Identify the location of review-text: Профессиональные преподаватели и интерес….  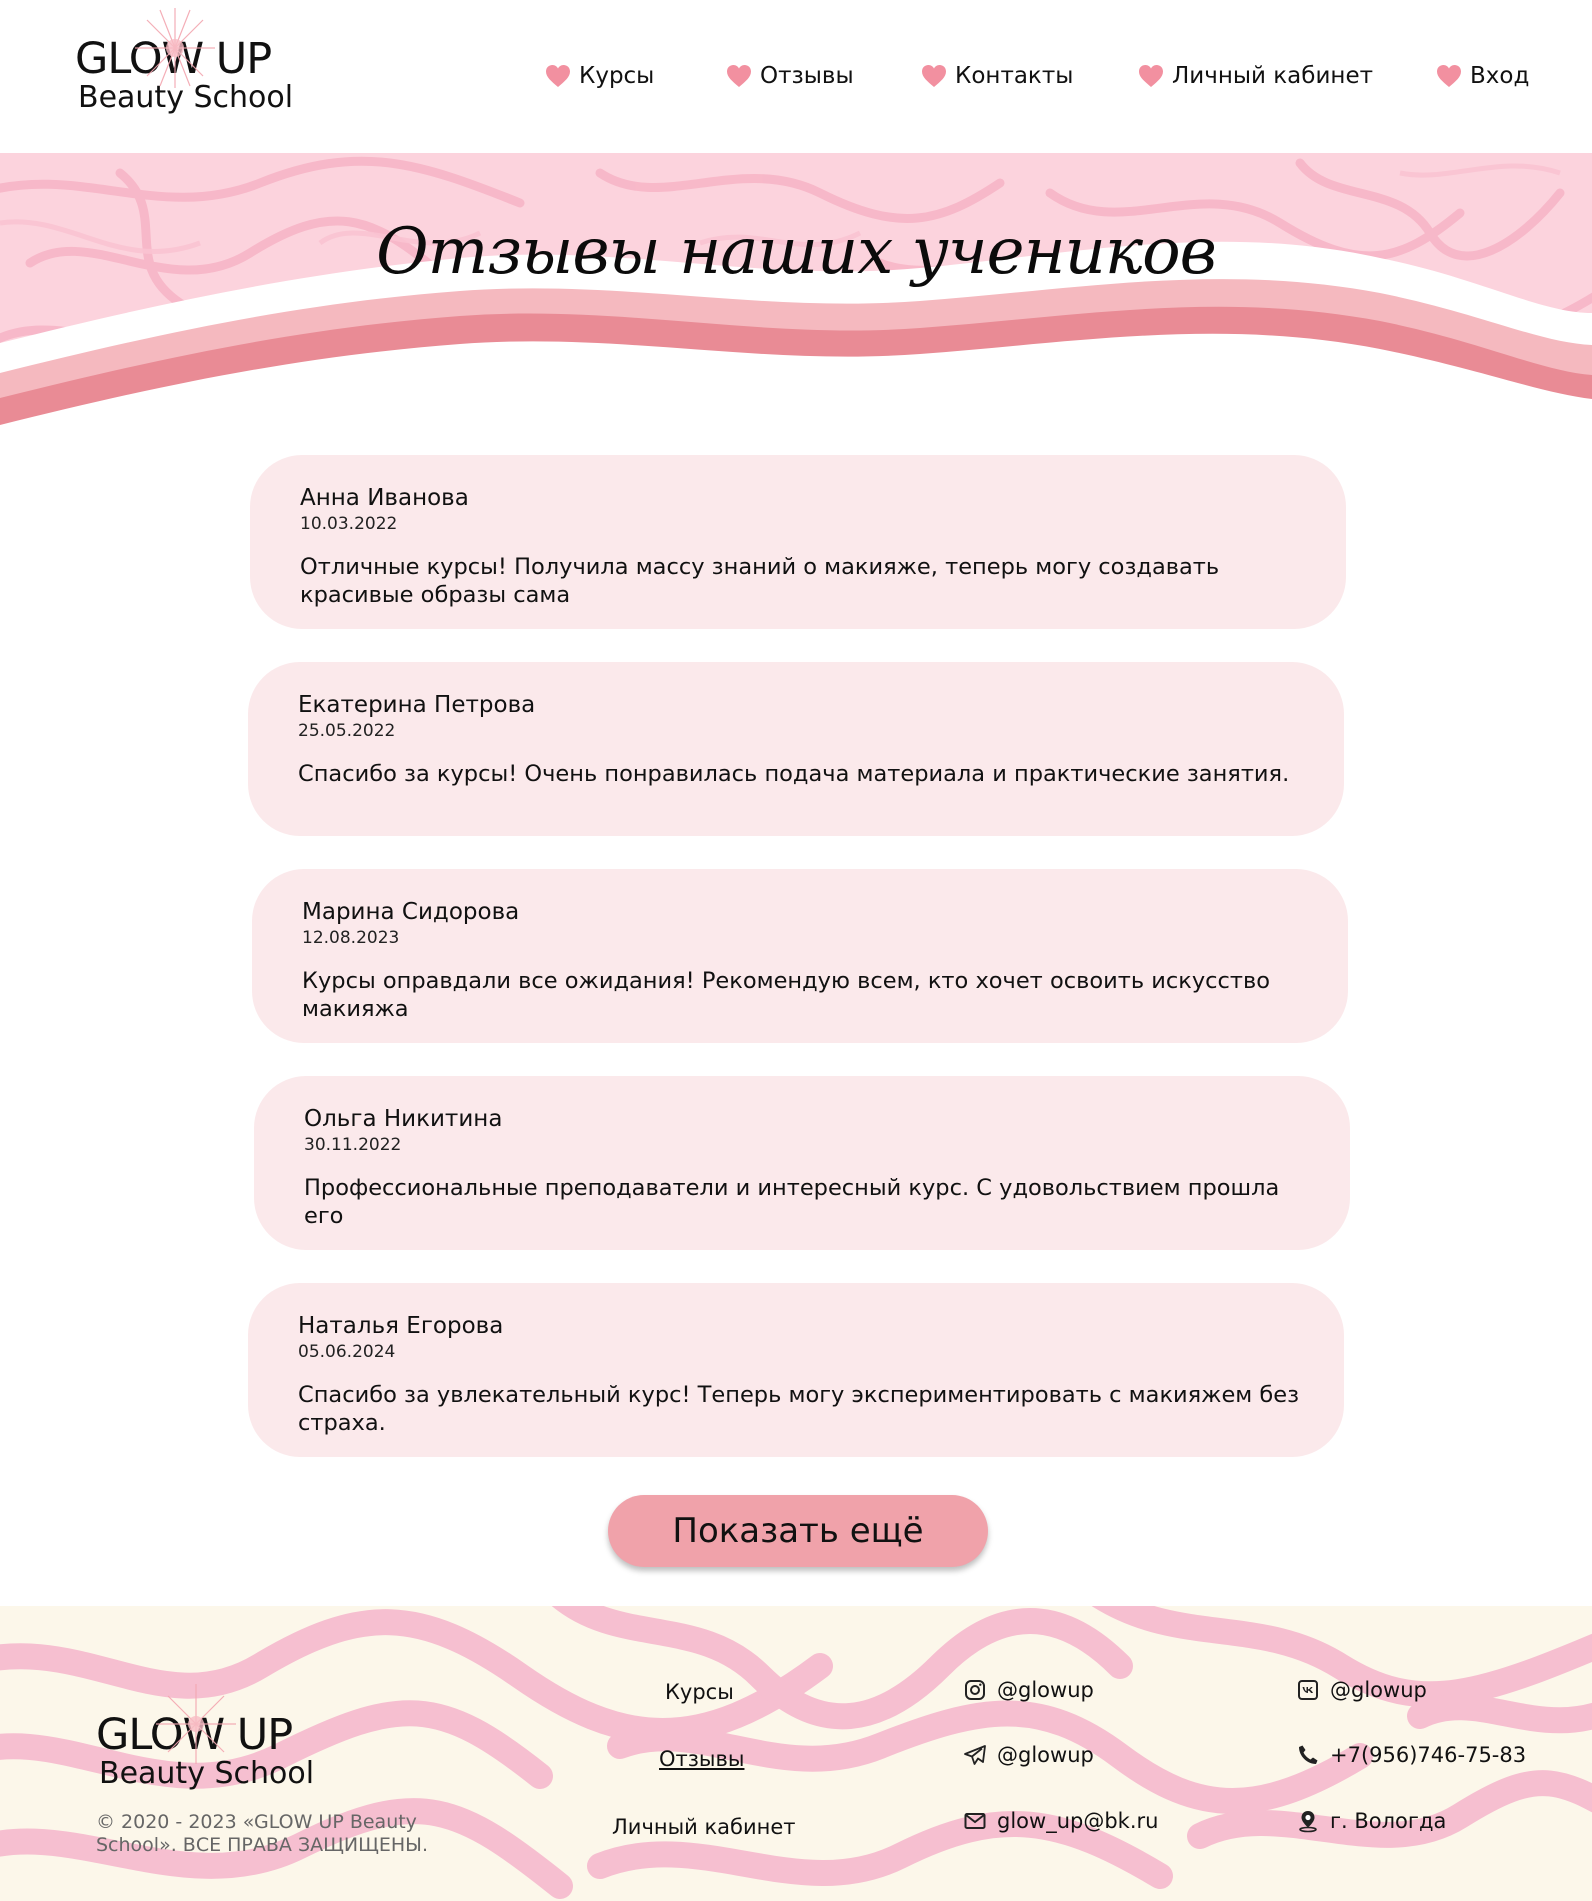
(792, 1202).